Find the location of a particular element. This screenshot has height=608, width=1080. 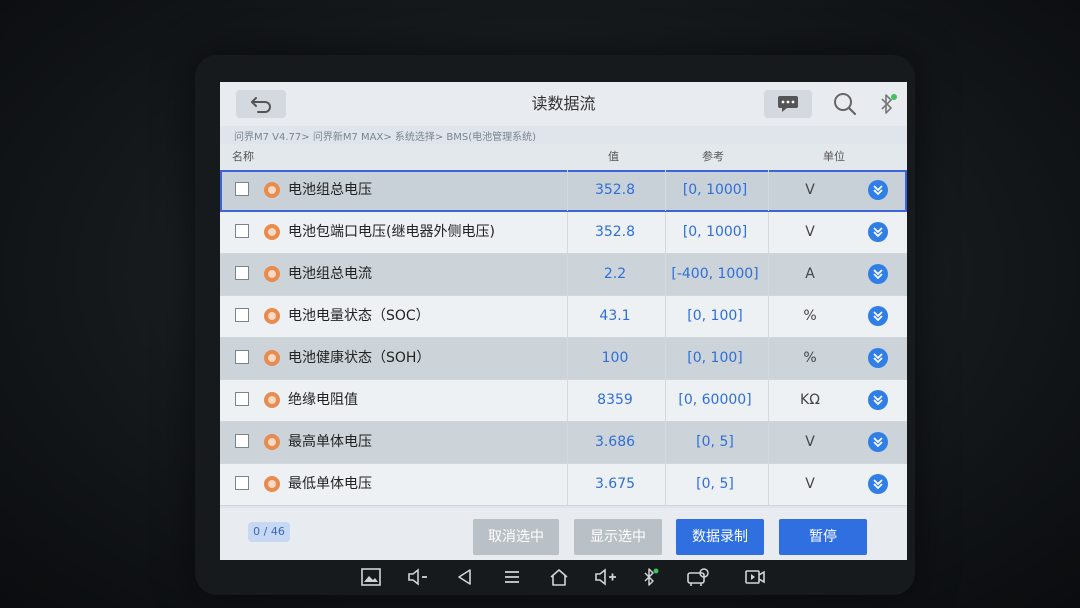

breadcrumb: 问界M7 V4.77> 问界新M7 MAX> 系统选择> BMS(电池管理系统) is located at coordinates (385, 137).